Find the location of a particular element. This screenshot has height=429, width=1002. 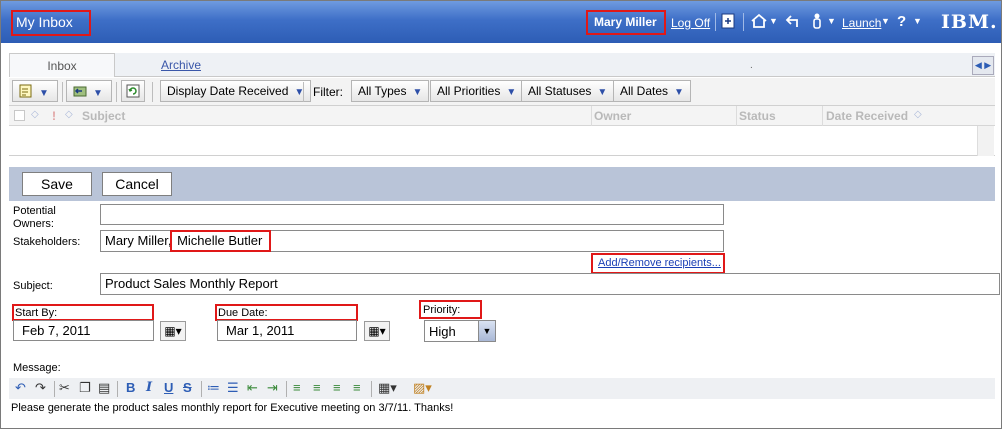

home-icon is located at coordinates (759, 23).